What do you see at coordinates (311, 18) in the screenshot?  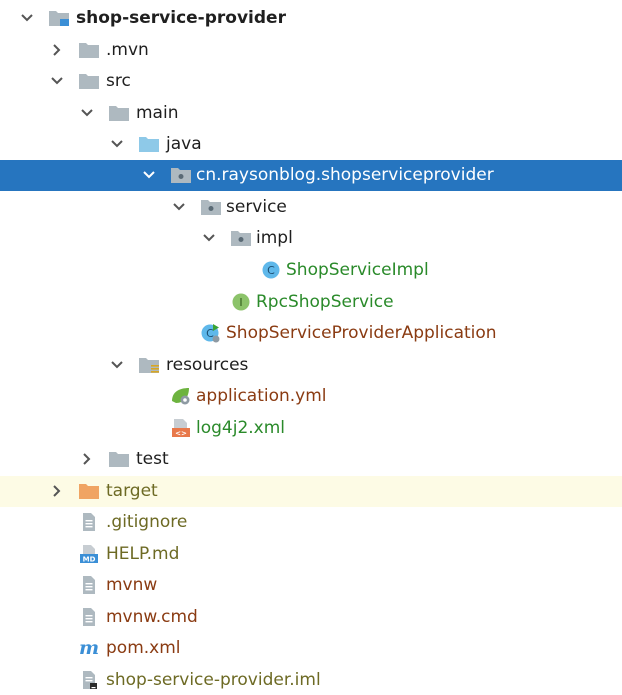 I see `tree-row-root: shop-service-provider` at bounding box center [311, 18].